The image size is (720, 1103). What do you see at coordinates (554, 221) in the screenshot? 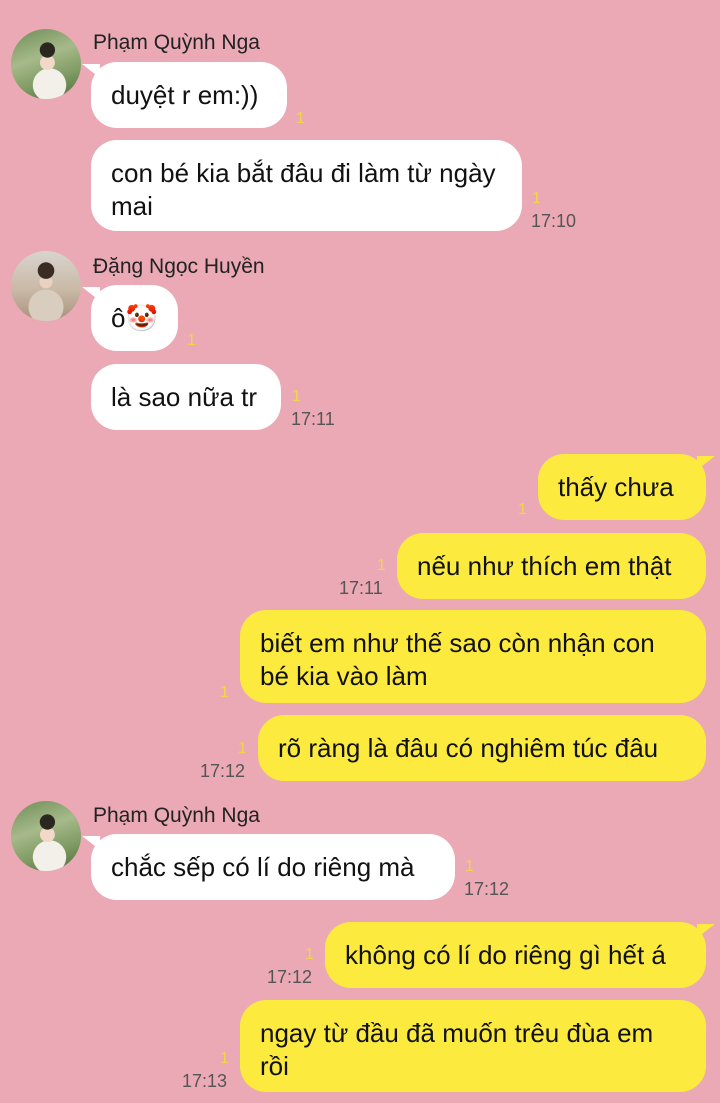
I see `message-timestamp: 17:10` at bounding box center [554, 221].